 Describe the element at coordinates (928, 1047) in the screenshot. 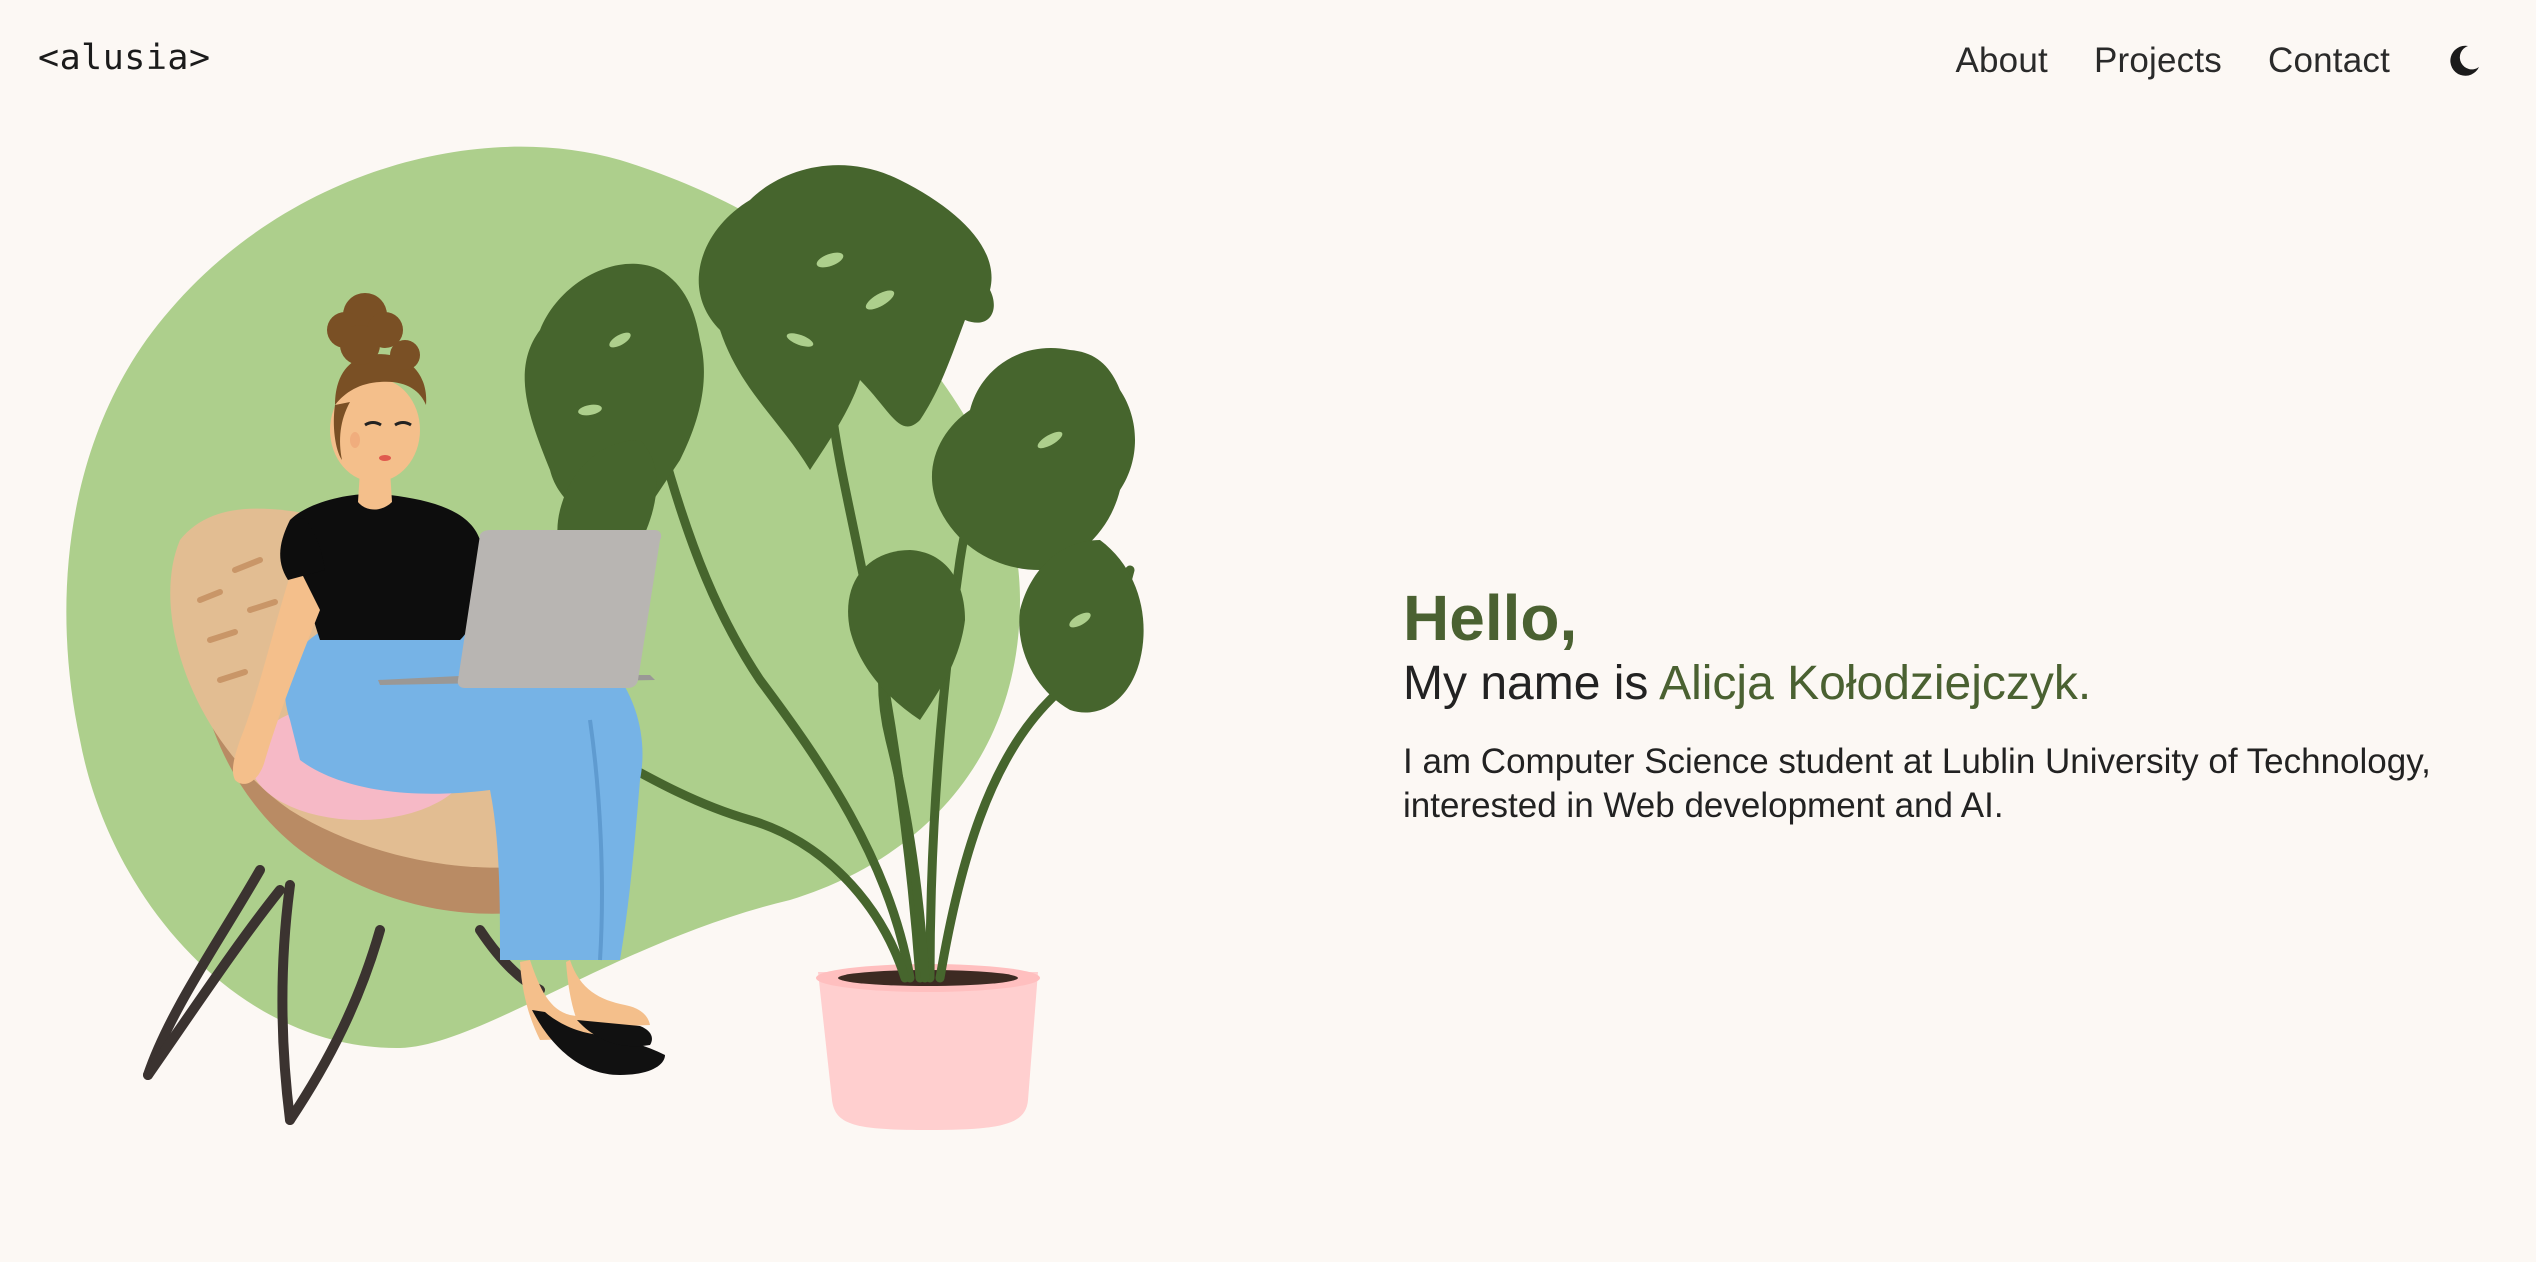

I see `plant-pot` at that location.